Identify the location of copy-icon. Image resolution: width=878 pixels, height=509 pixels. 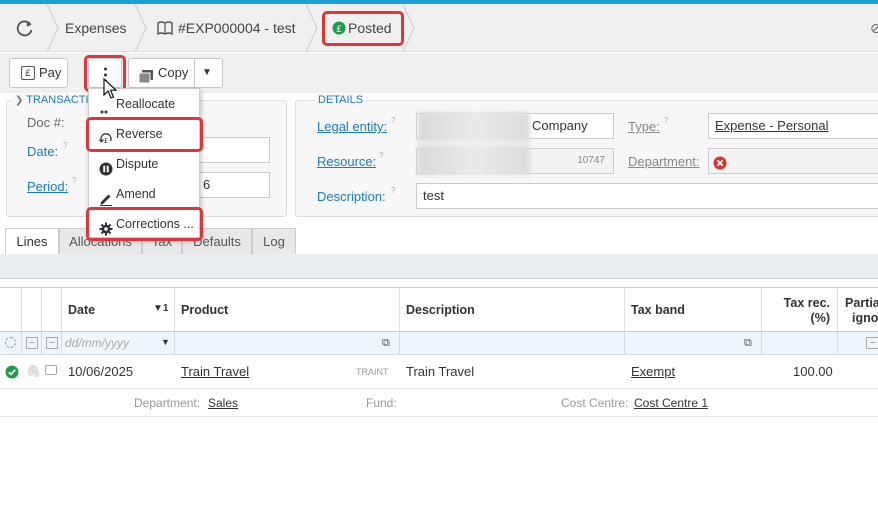
(146, 75).